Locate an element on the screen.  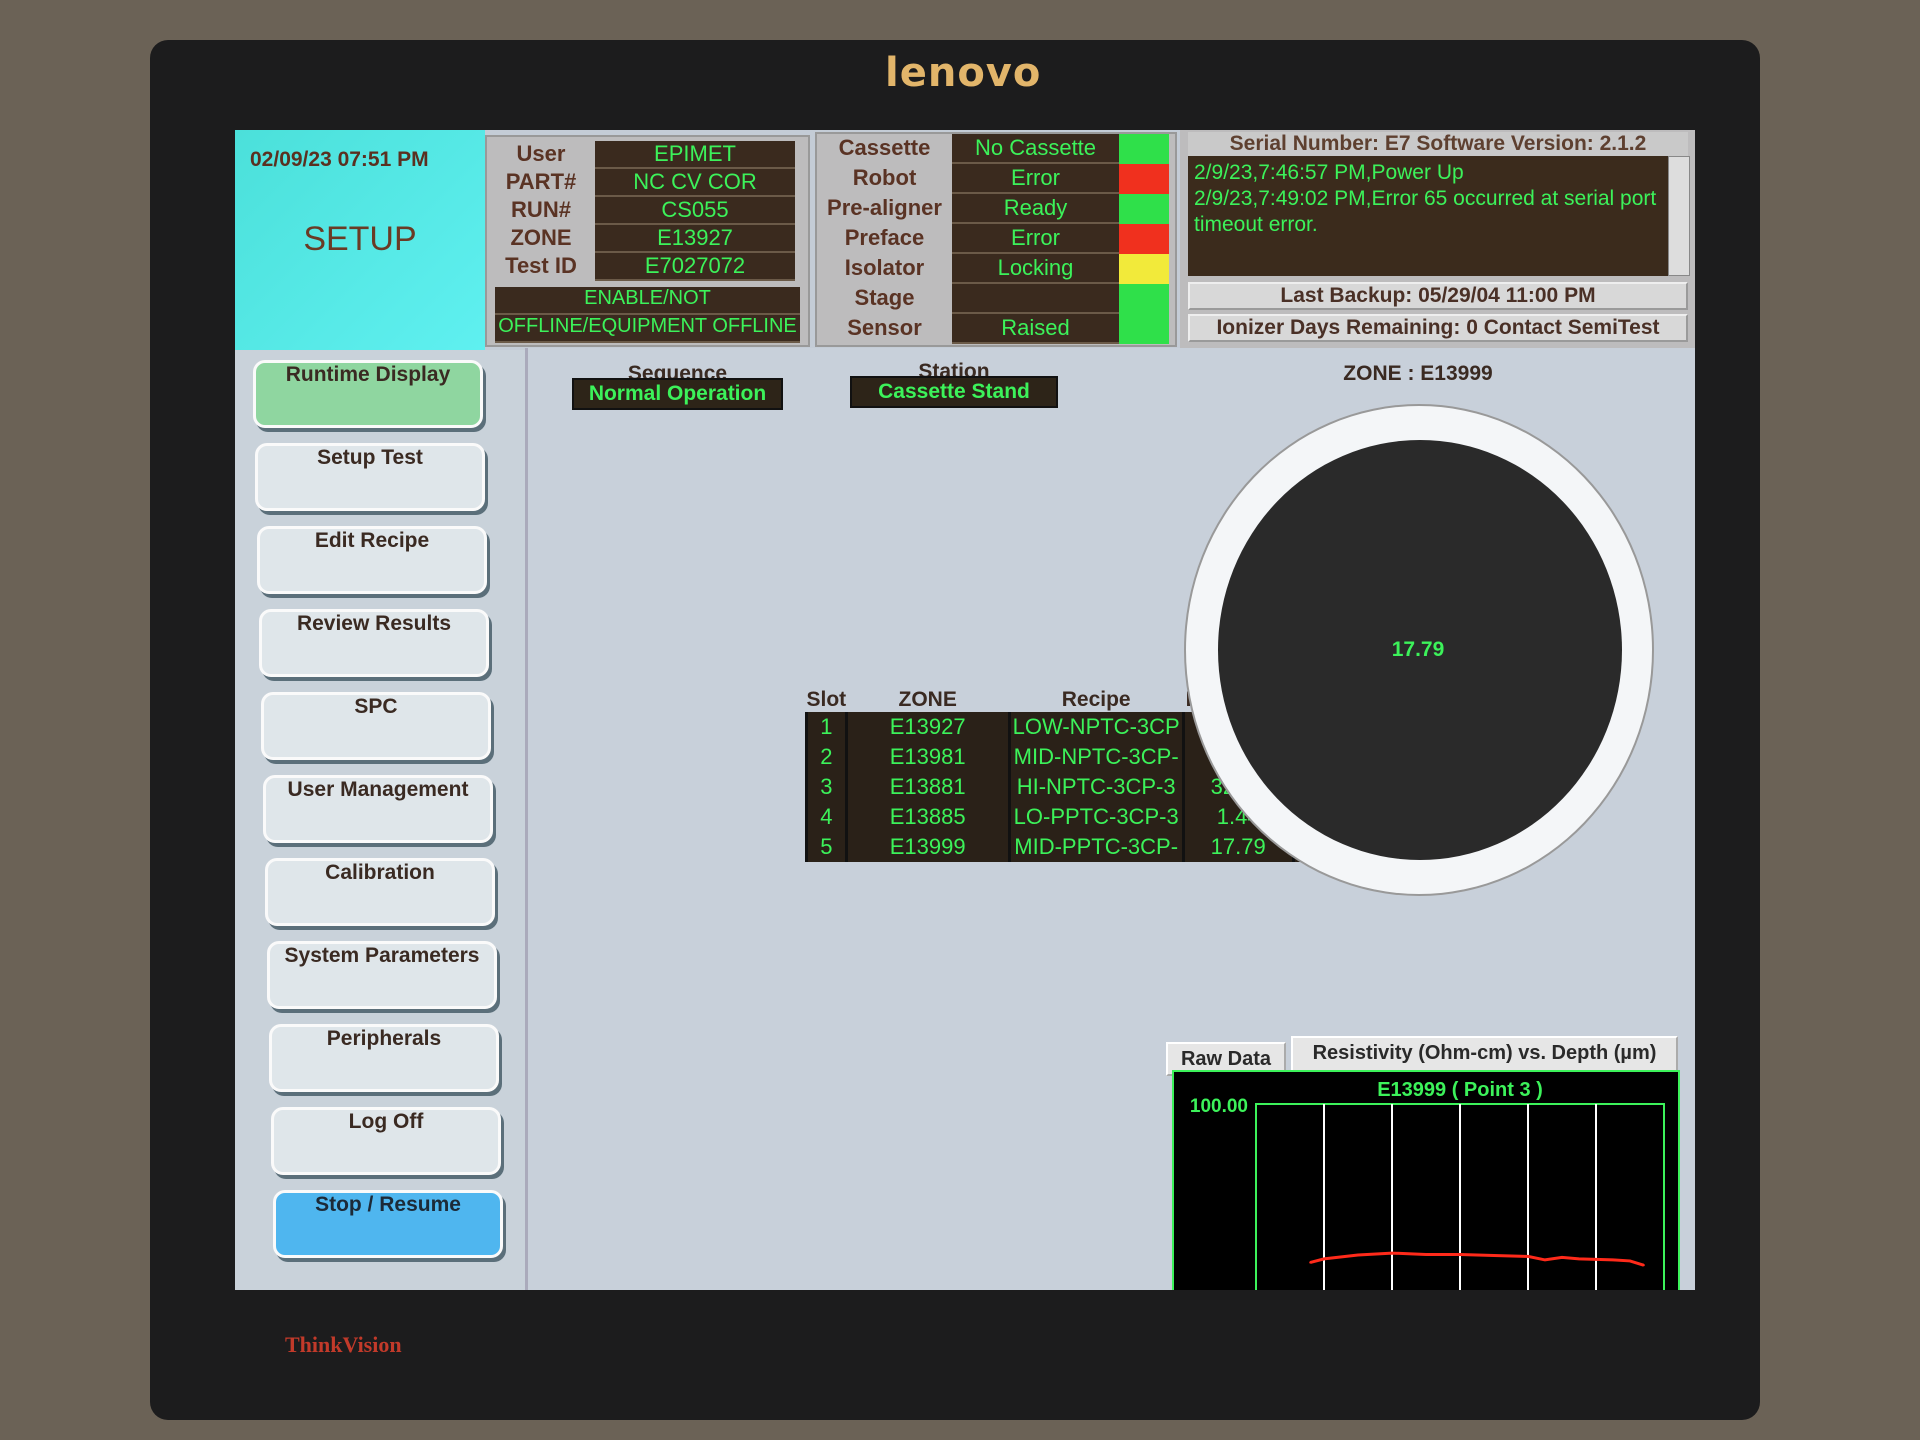
tab-resistivity-depth: Resistivity (Ohm-cm) vs. Depth (µm) is located at coordinates (1484, 1054).